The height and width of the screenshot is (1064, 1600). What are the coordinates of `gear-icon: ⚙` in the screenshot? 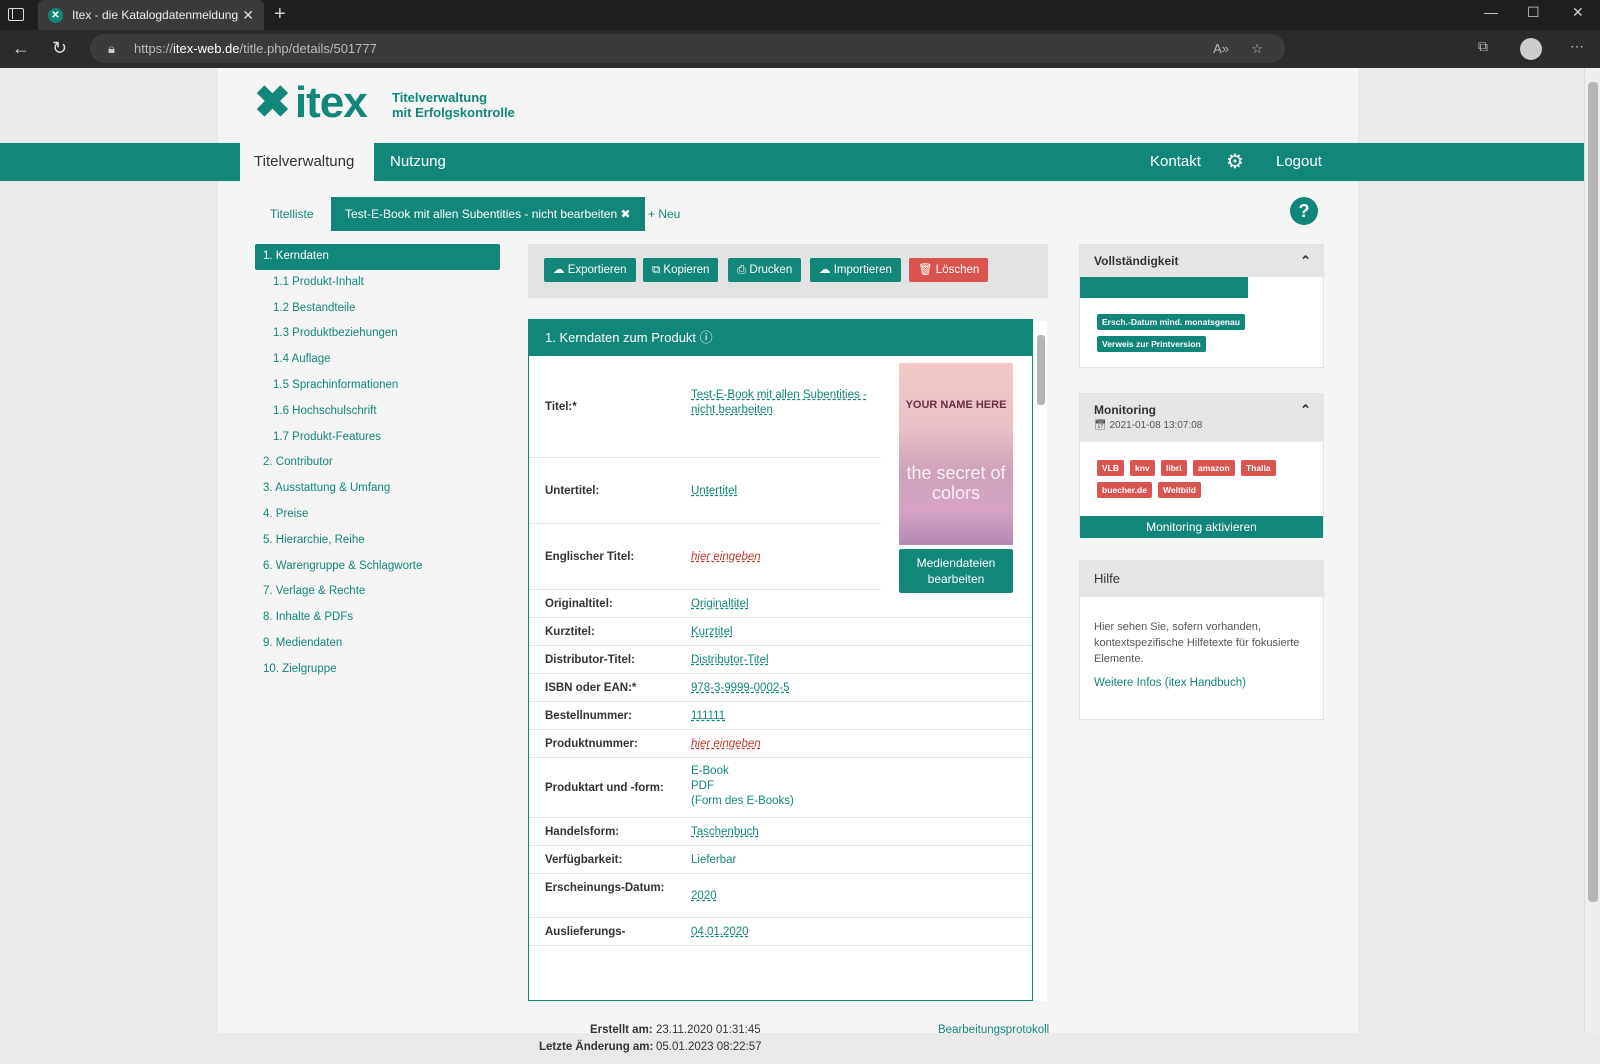 It's located at (1235, 161).